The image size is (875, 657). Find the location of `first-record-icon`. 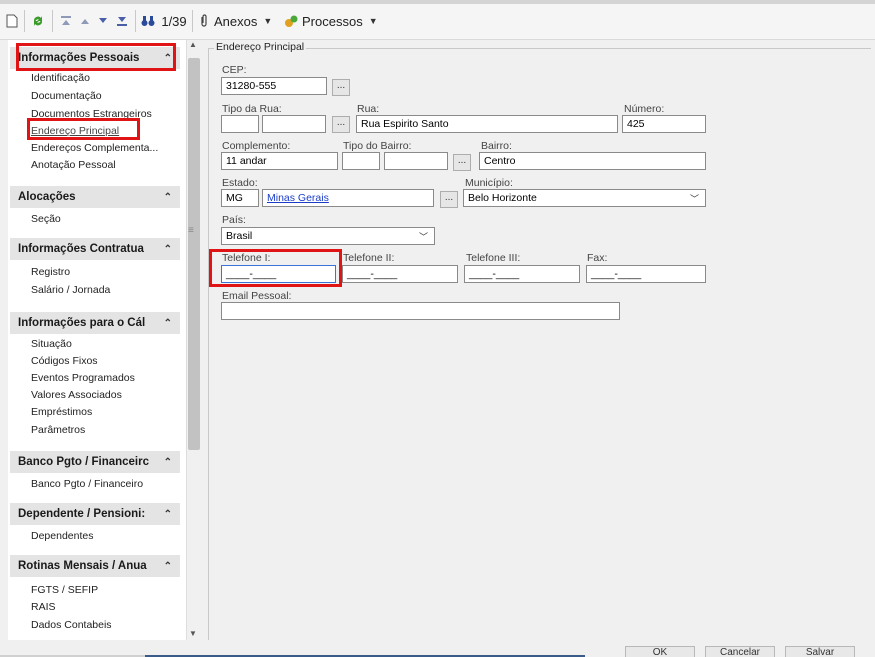

first-record-icon is located at coordinates (66, 21).